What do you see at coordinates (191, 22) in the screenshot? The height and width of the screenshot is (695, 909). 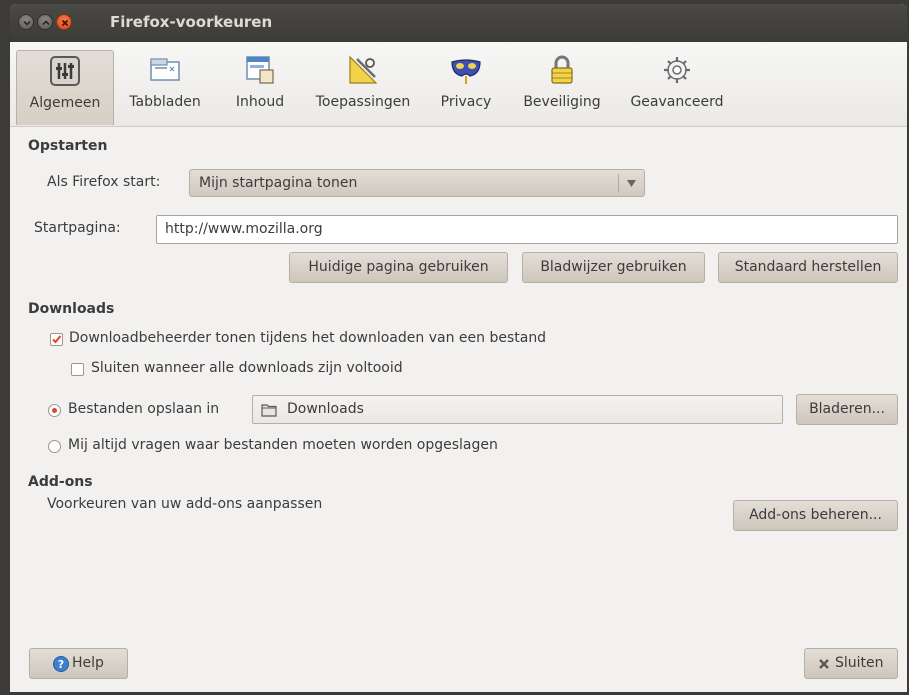 I see `window-title: Firefox-voorkeuren` at bounding box center [191, 22].